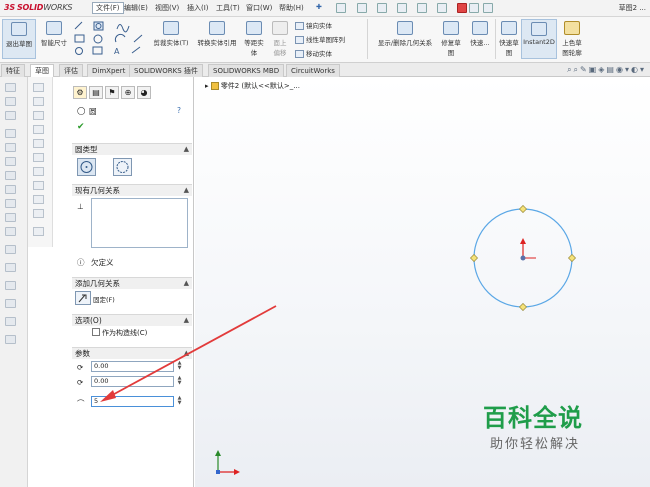  I want to click on watermark-title: 百科全说, so click(533, 418).